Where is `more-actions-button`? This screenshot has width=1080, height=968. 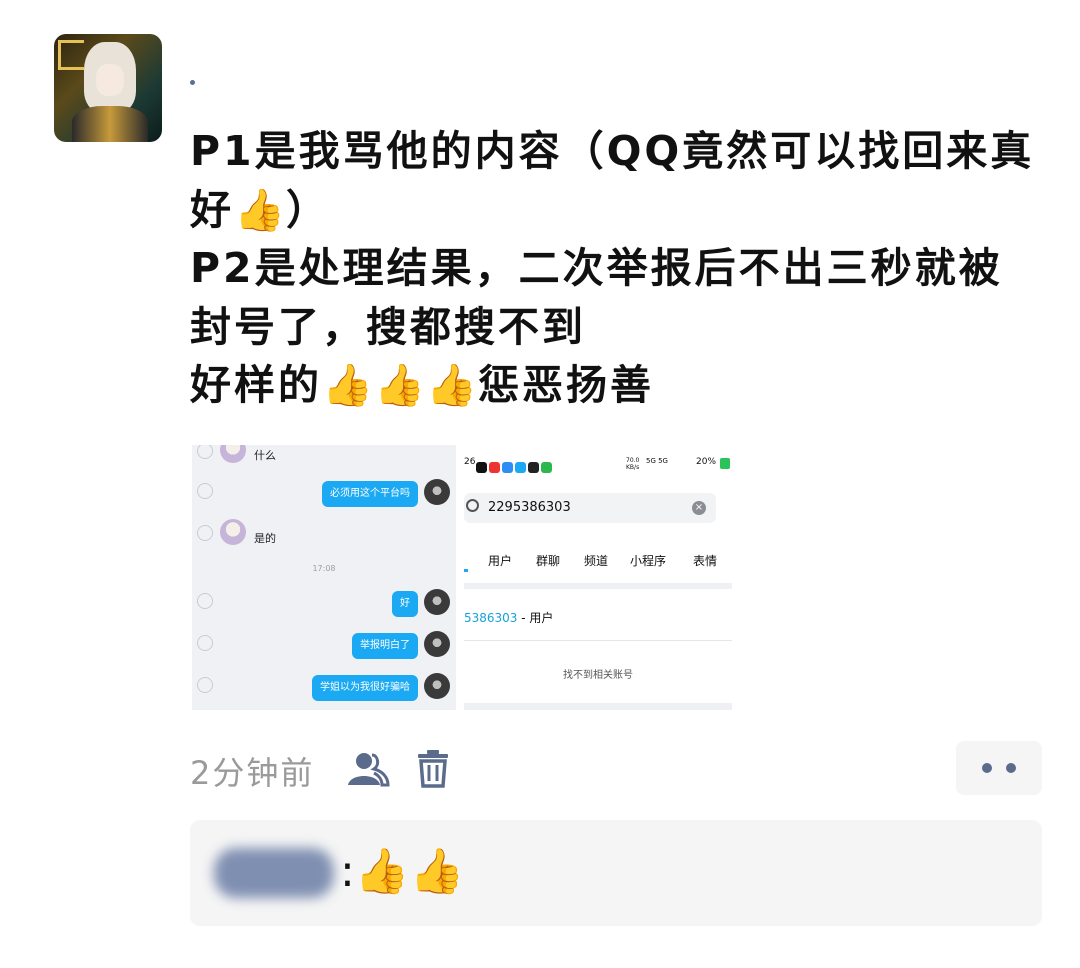
more-actions-button is located at coordinates (999, 768).